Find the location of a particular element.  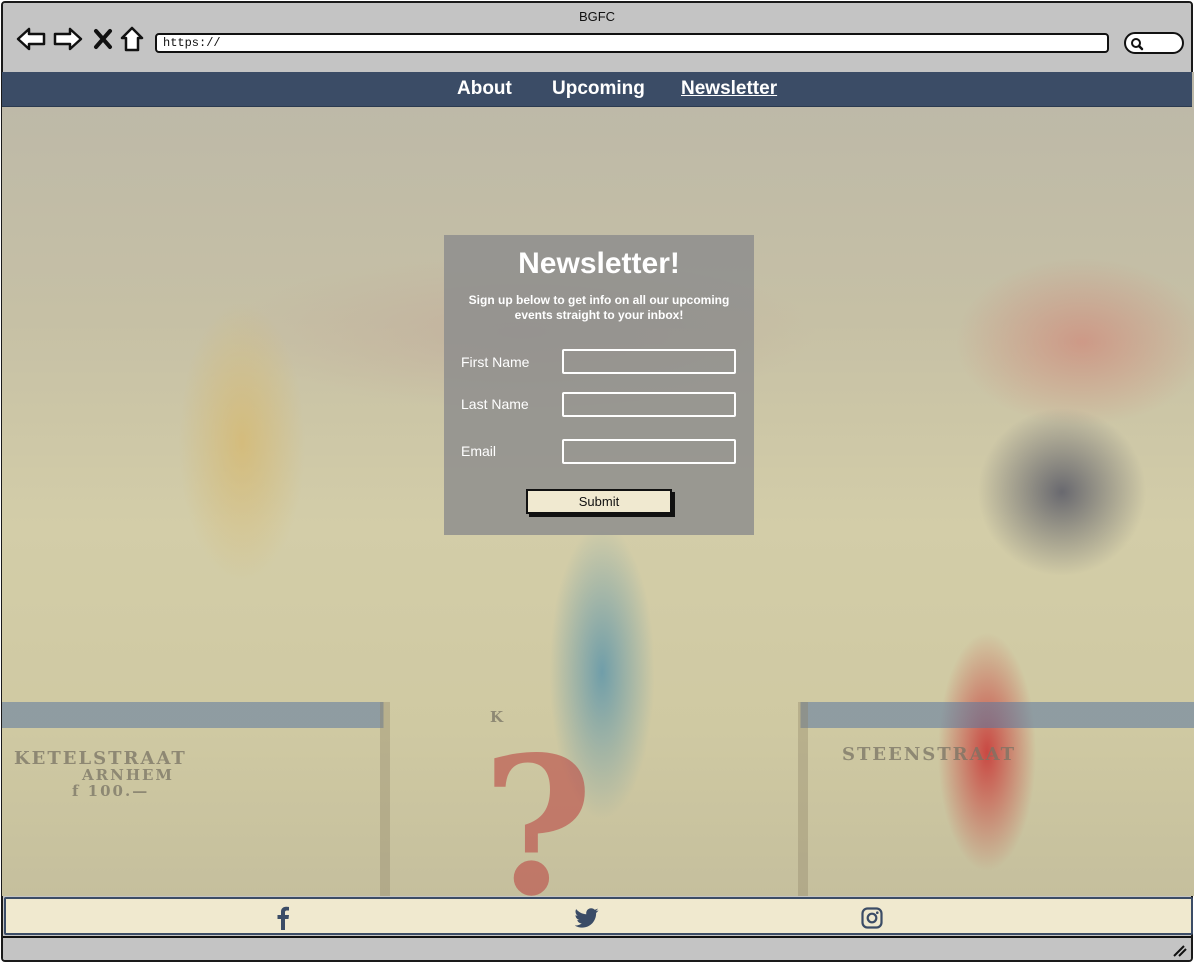

resize-grip-icon is located at coordinates (1179, 950).